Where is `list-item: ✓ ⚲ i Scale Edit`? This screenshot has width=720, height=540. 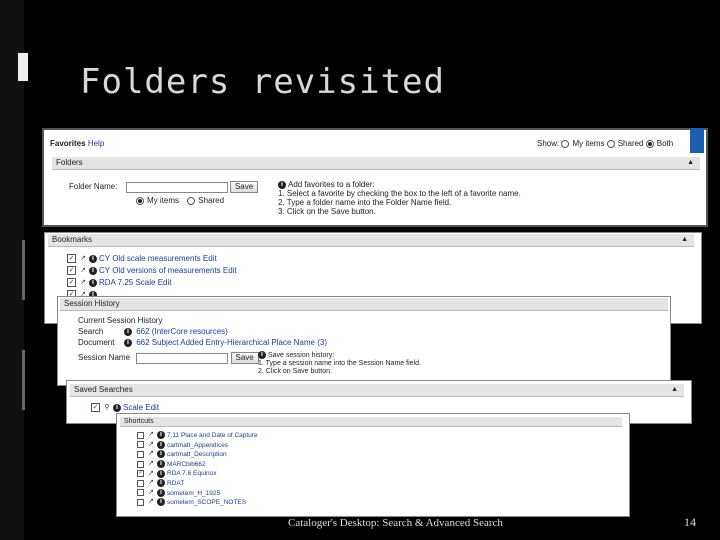 list-item: ✓ ⚲ i Scale Edit is located at coordinates (125, 408).